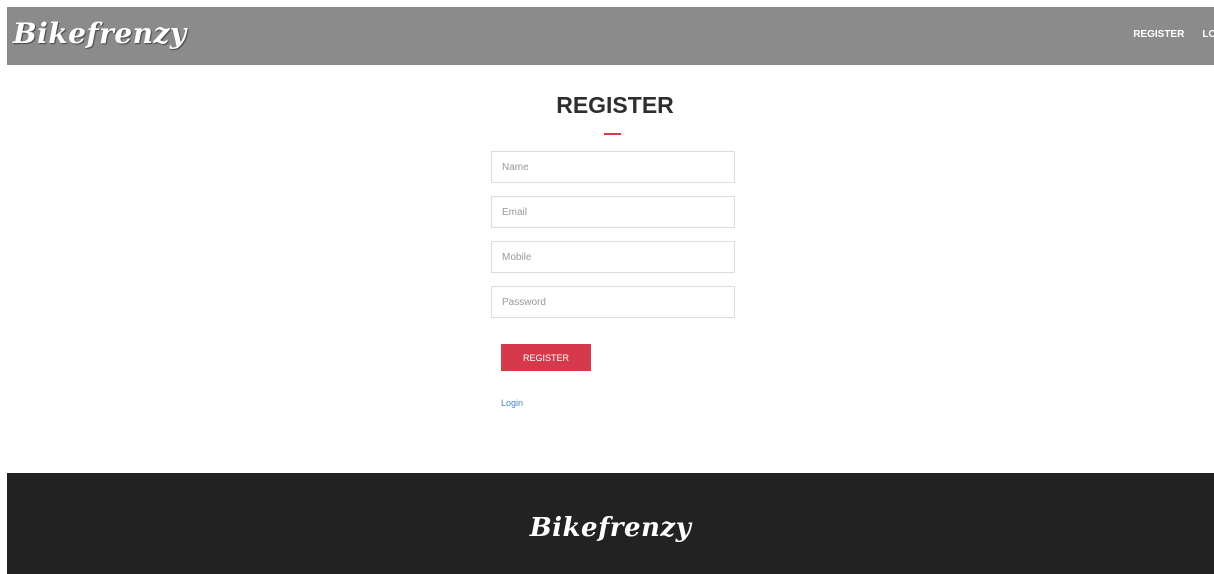  Describe the element at coordinates (100, 33) in the screenshot. I see `brand-logo: Bikefrenzy` at that location.